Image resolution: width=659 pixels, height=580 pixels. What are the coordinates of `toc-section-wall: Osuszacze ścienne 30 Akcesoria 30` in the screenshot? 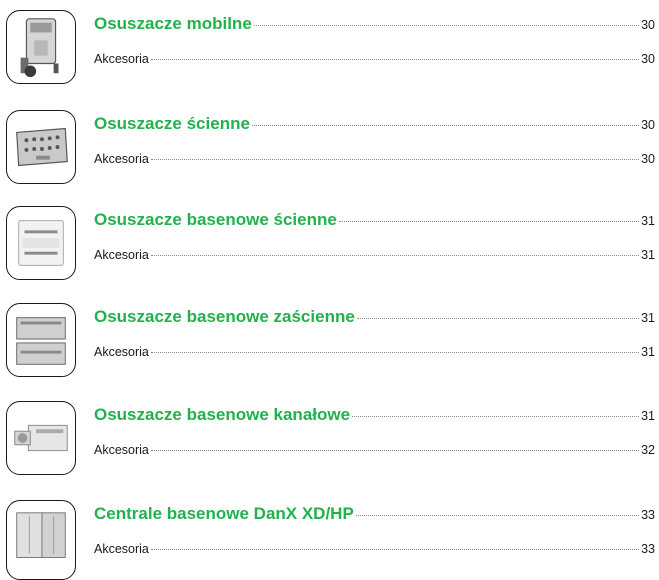 It's located at (329, 152).